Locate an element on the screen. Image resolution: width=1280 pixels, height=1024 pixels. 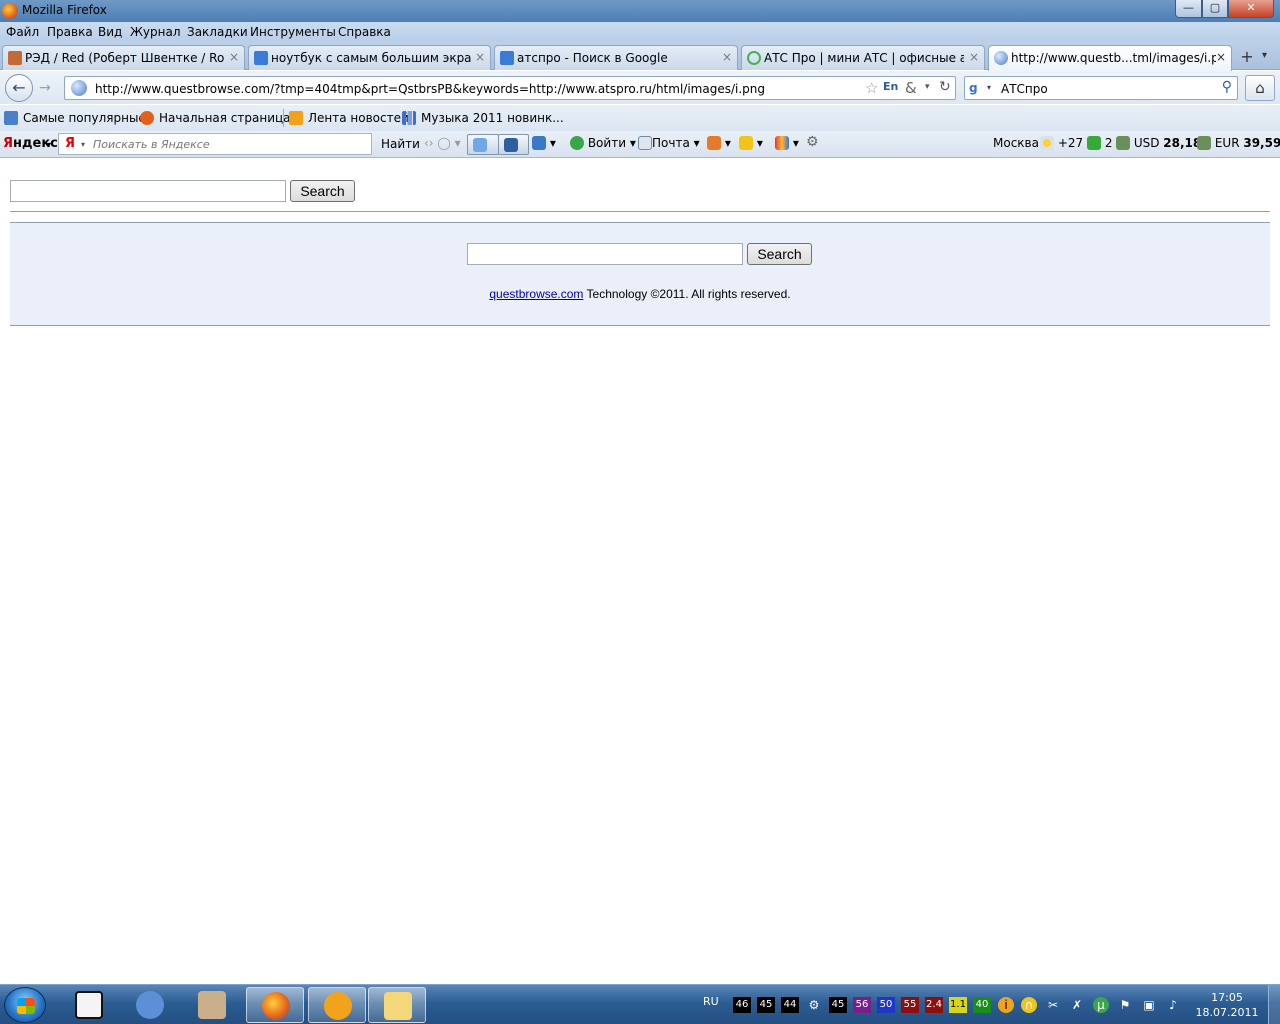
tray-temp-2: 45 is located at coordinates (766, 1005).